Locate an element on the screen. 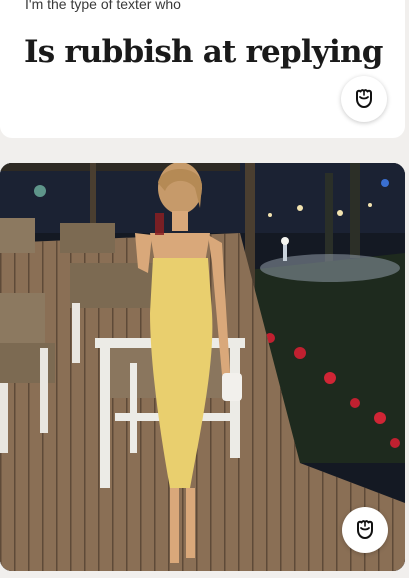 Image resolution: width=409 pixels, height=578 pixels. prompt-answer: Is rubbish at replying is located at coordinates (203, 52).